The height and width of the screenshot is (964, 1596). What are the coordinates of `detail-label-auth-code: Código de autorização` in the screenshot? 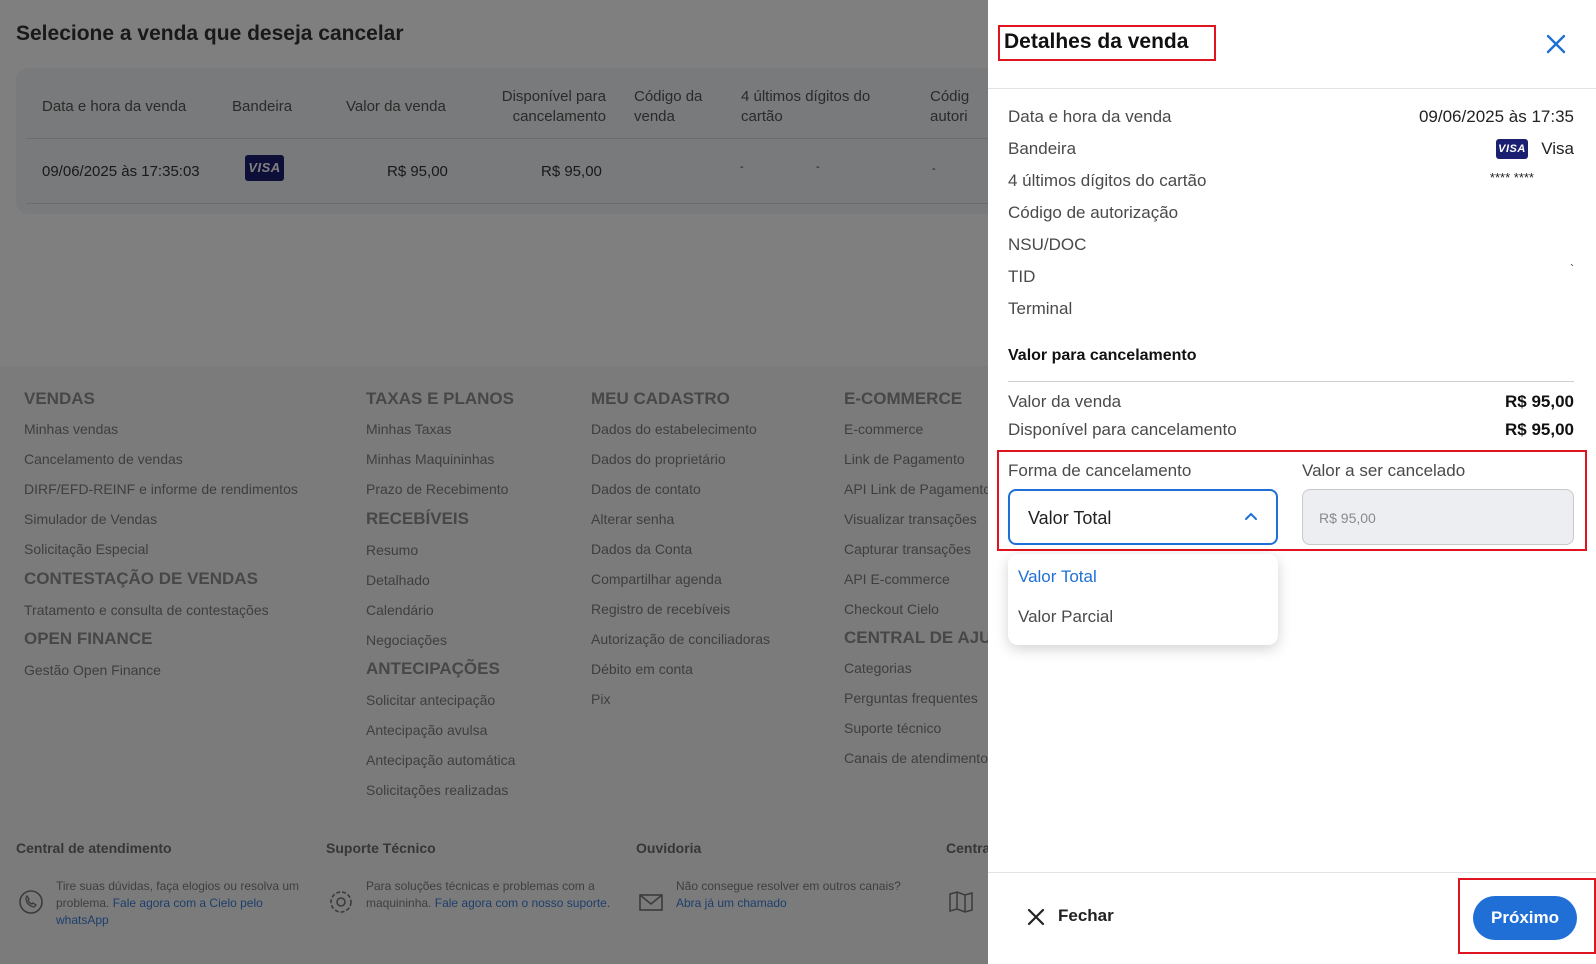 It's located at (1093, 212).